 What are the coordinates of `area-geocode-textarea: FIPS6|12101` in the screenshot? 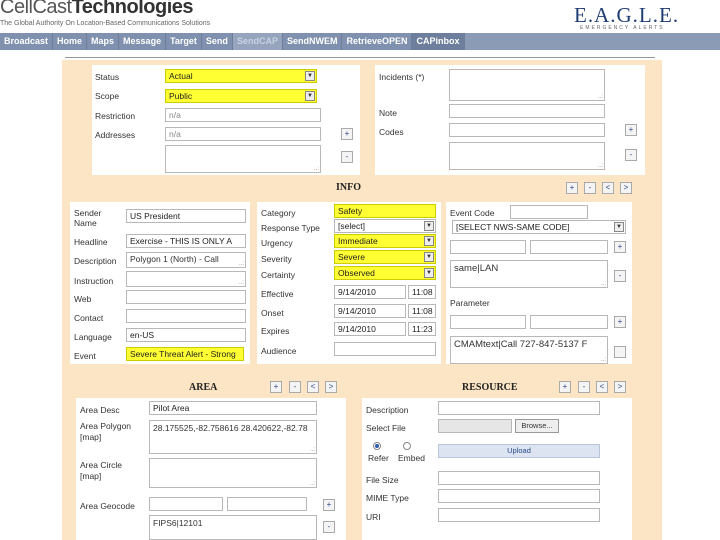 It's located at (233, 527).